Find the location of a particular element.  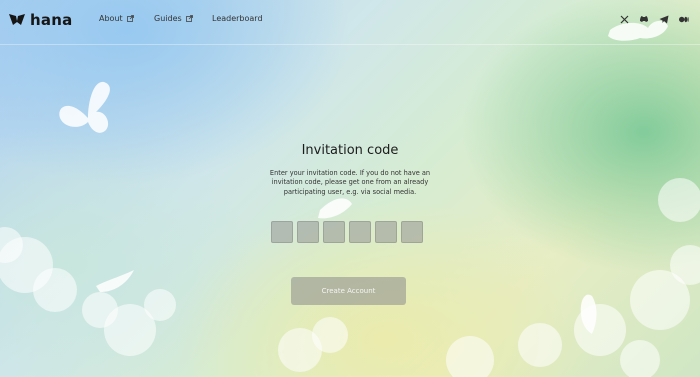

invitation-code-input is located at coordinates (347, 232).